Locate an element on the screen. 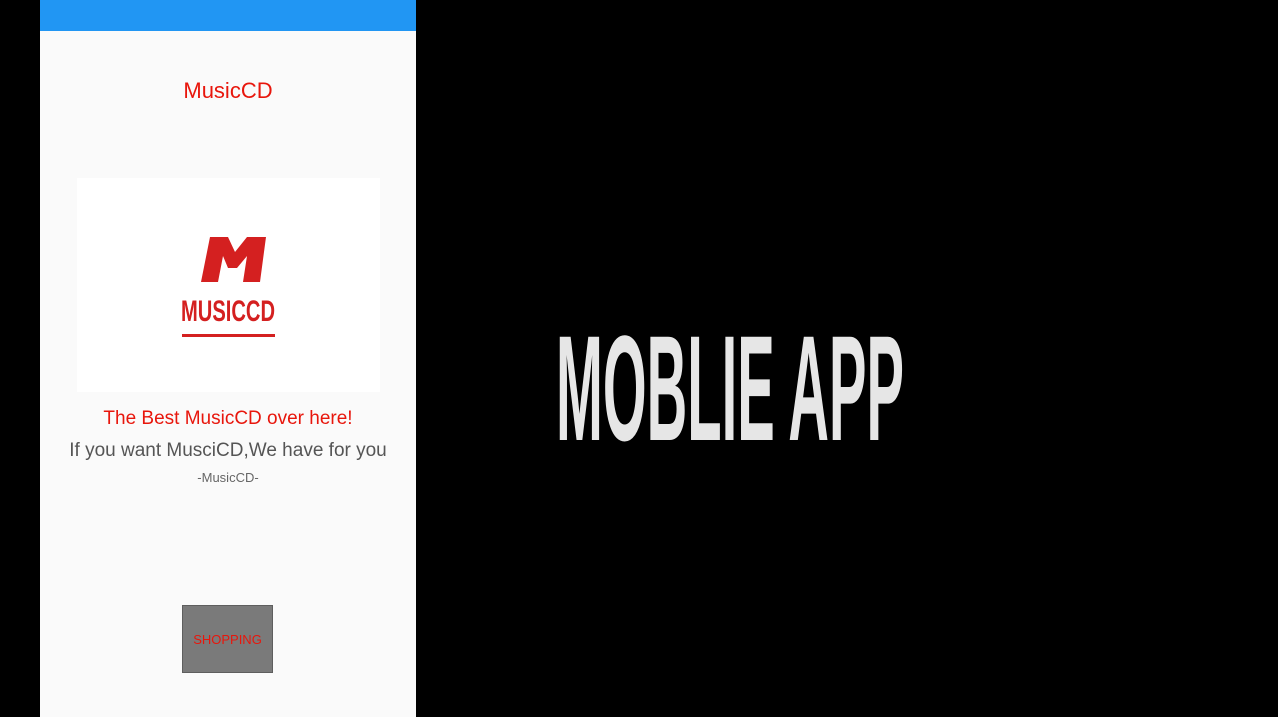 The image size is (1278, 717). m-mark-icon is located at coordinates (233, 259).